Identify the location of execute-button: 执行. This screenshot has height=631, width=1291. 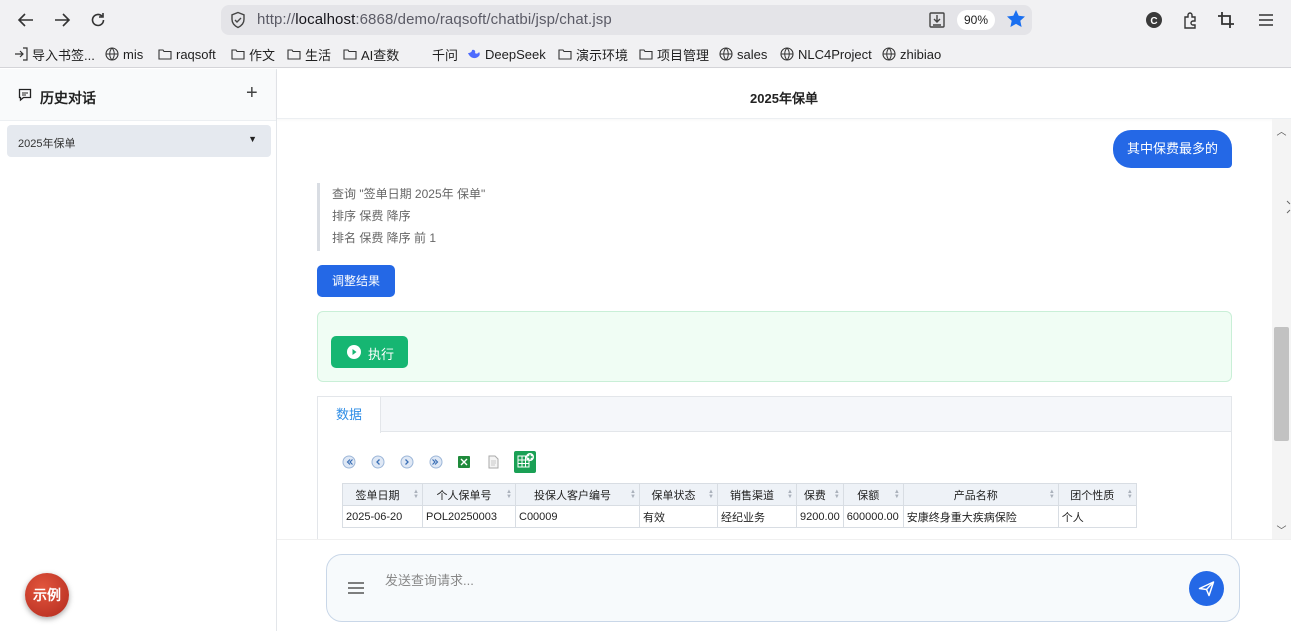
(369, 352).